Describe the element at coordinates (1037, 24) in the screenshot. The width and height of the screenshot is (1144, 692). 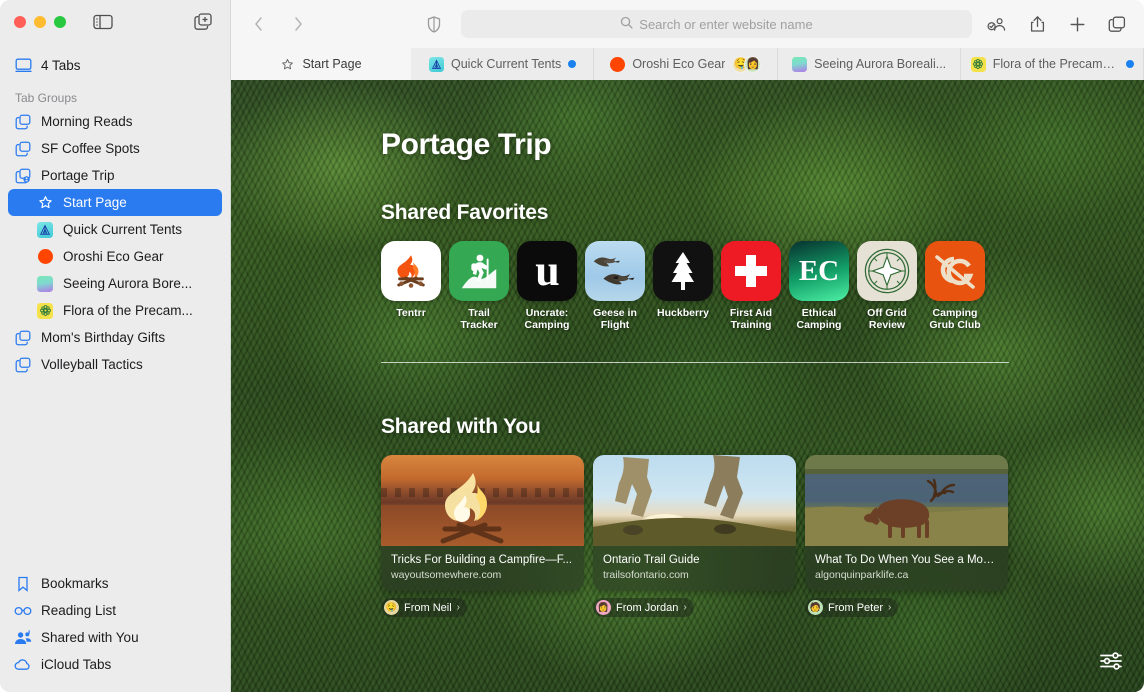
I see `share-icon` at that location.